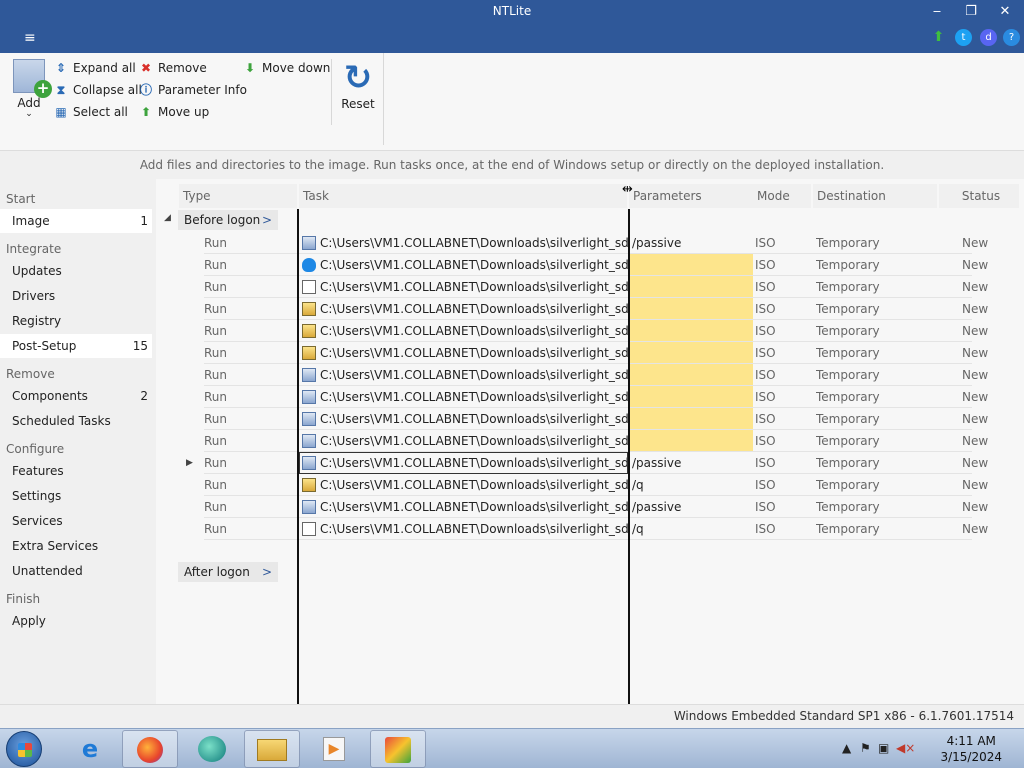 This screenshot has width=1024, height=768. I want to click on firefox-icon, so click(150, 749).